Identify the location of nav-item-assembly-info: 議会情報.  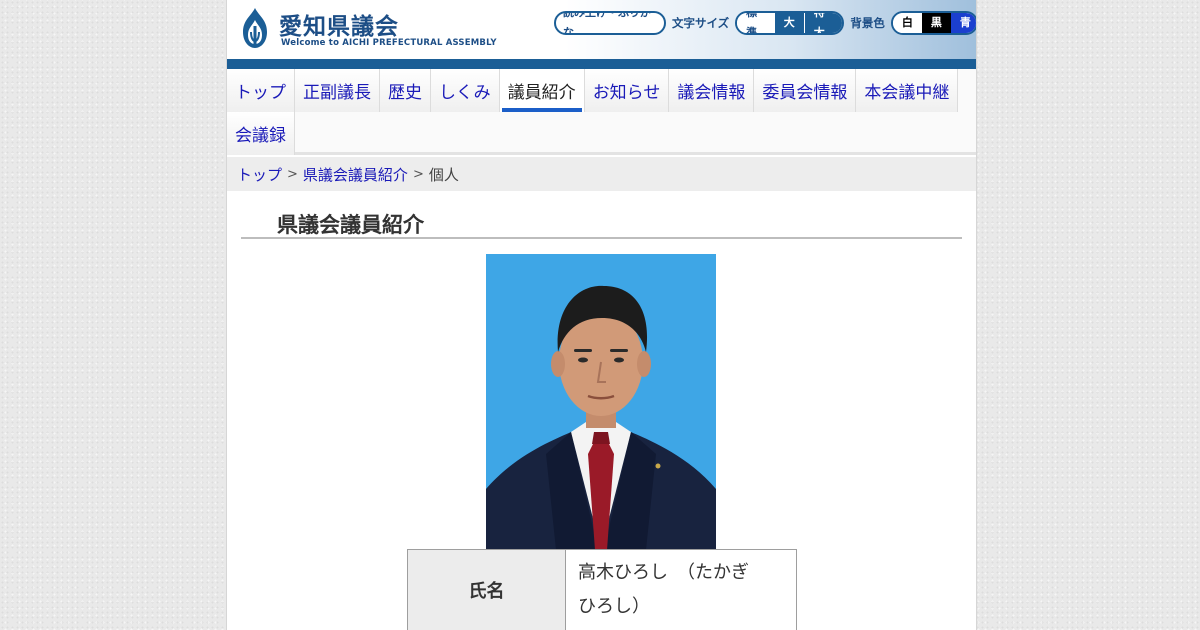
(712, 90).